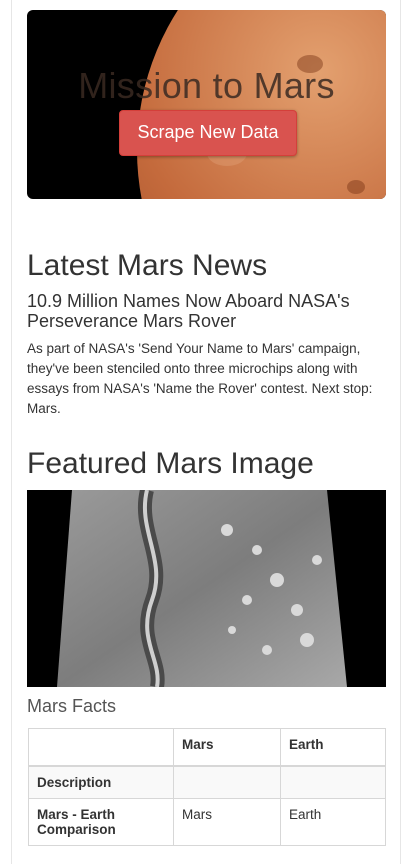  I want to click on table-header-row: Mars Earth, so click(207, 747).